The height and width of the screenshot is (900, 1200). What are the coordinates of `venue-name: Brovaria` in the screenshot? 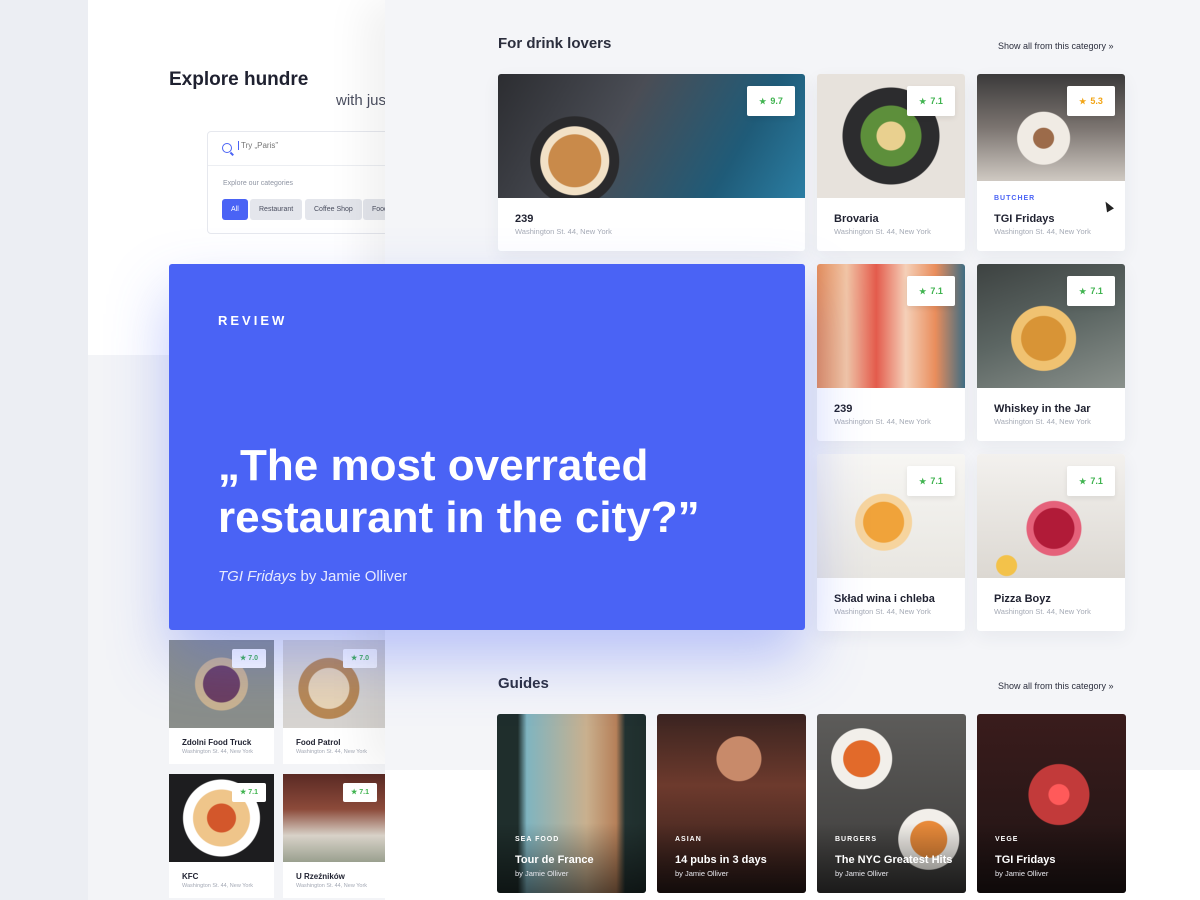 It's located at (856, 219).